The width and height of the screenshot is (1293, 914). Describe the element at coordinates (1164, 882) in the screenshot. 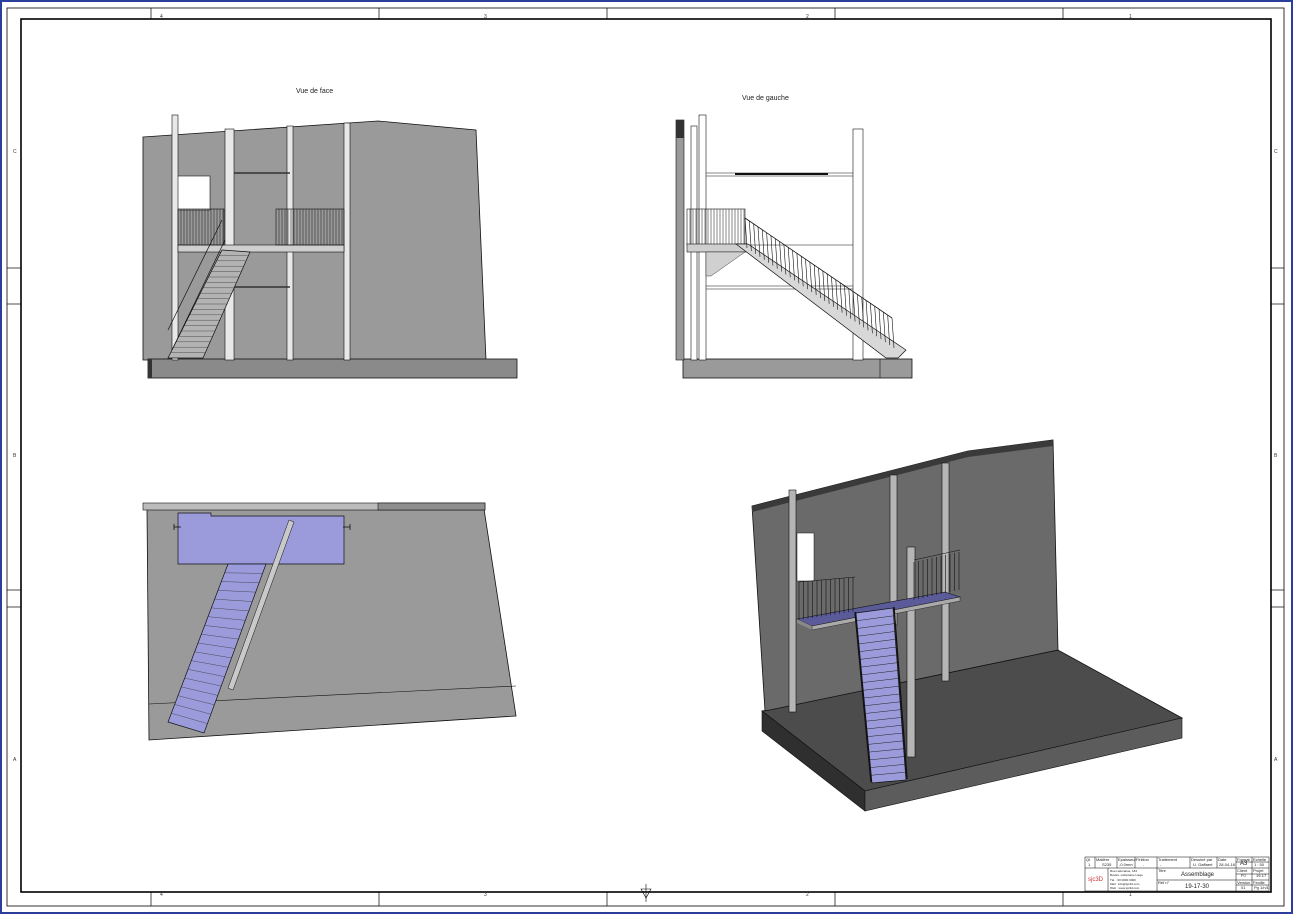

I see `tb-ref-label: Réf n°` at that location.